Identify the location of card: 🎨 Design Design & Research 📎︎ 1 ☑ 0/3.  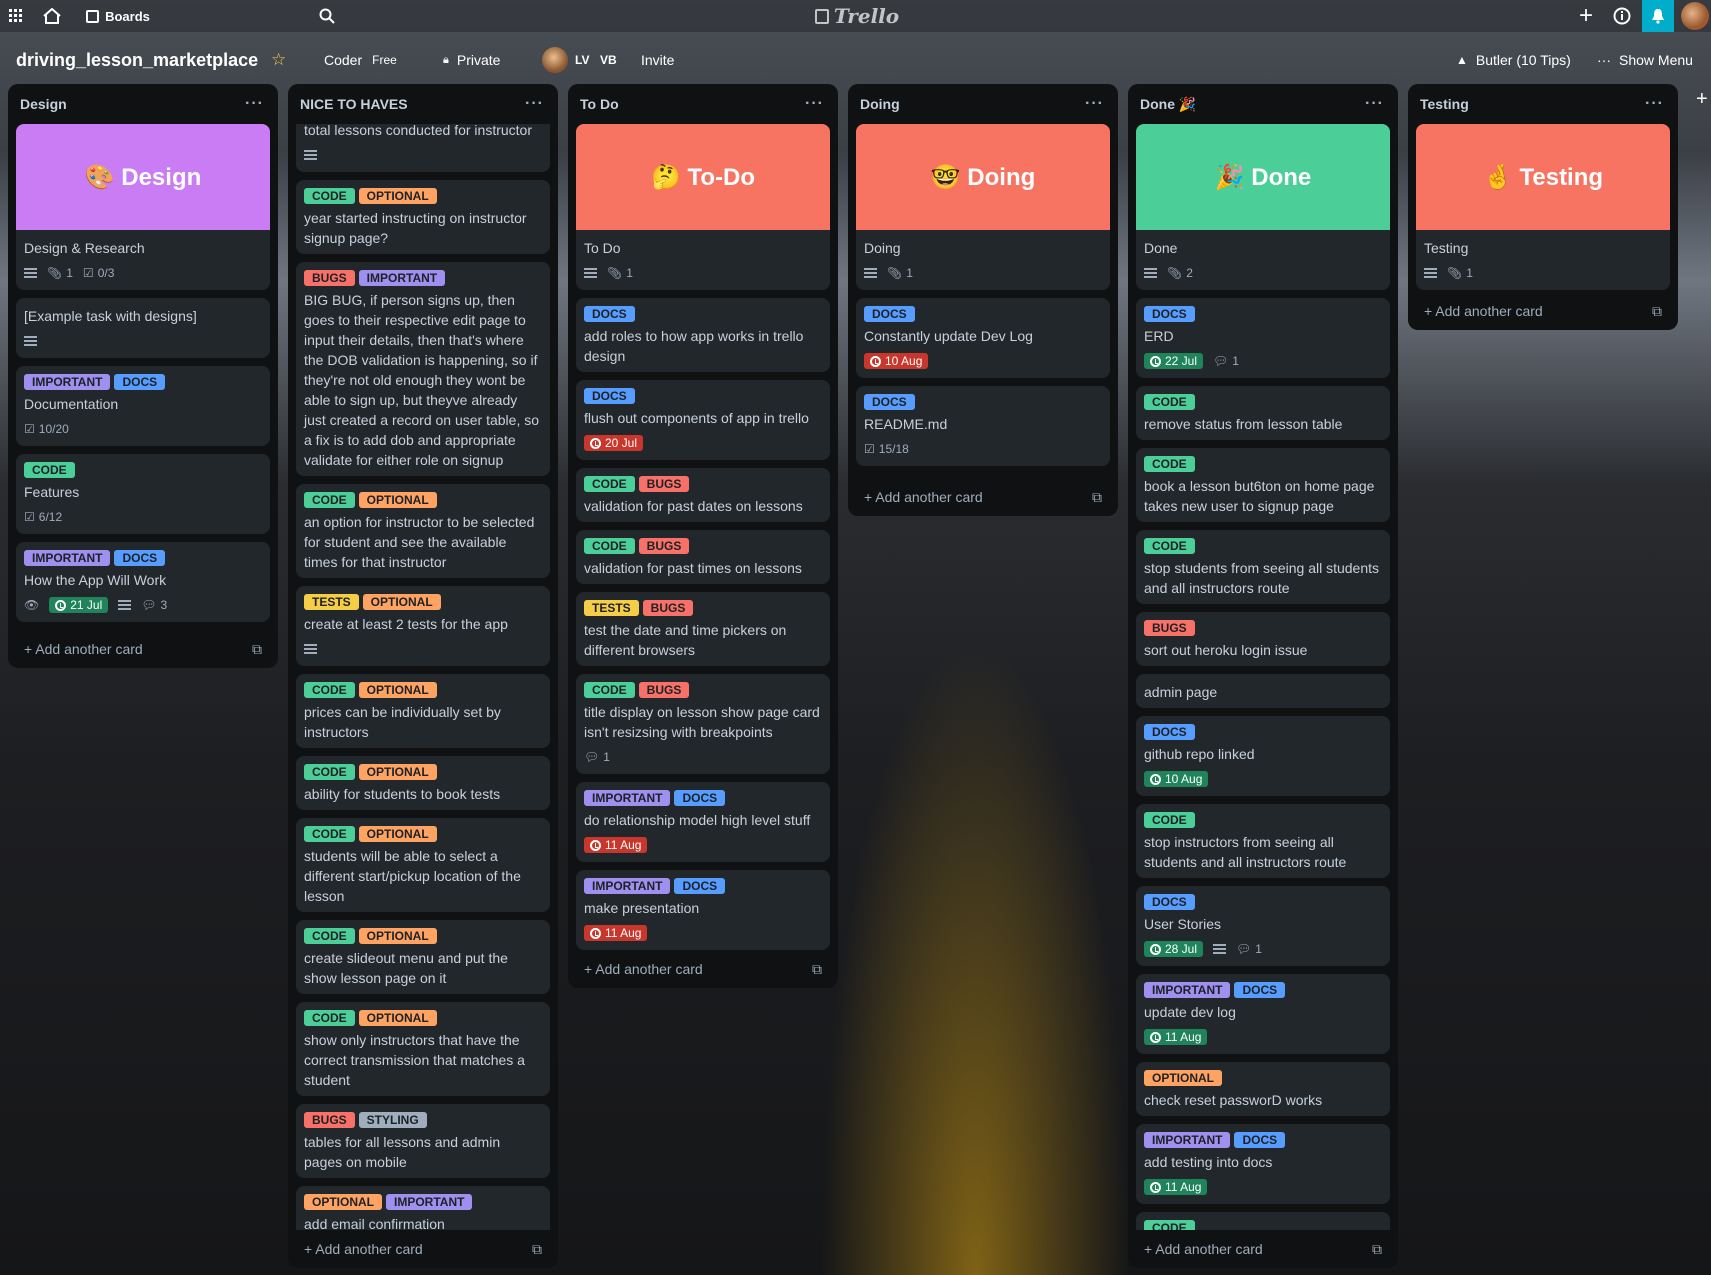
(143, 207).